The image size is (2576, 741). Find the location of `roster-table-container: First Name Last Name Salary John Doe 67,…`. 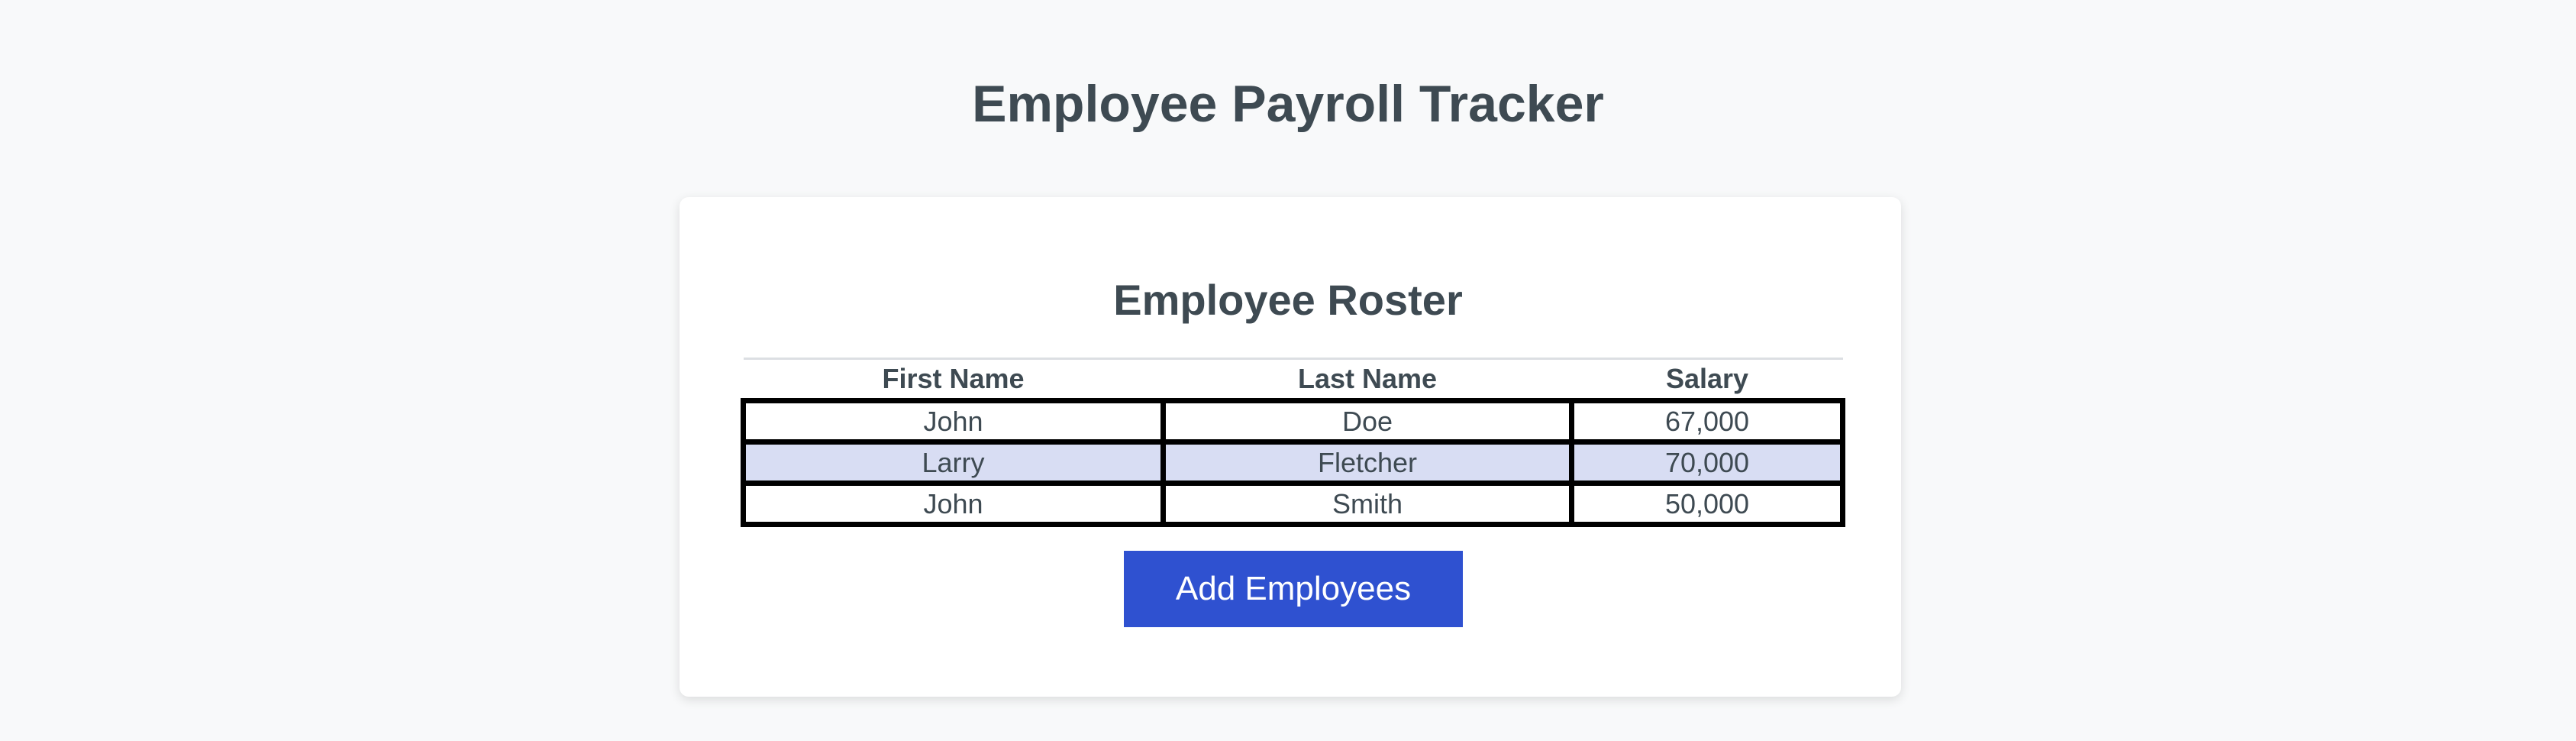

roster-table-container: First Name Last Name Salary John Doe 67,… is located at coordinates (1293, 442).